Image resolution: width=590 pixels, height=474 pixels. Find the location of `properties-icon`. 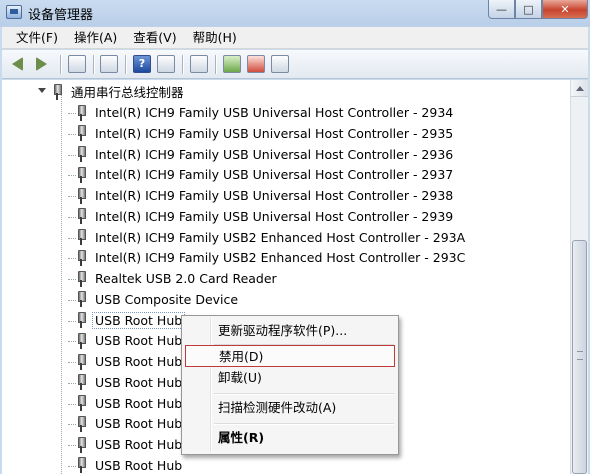

properties-icon is located at coordinates (109, 64).